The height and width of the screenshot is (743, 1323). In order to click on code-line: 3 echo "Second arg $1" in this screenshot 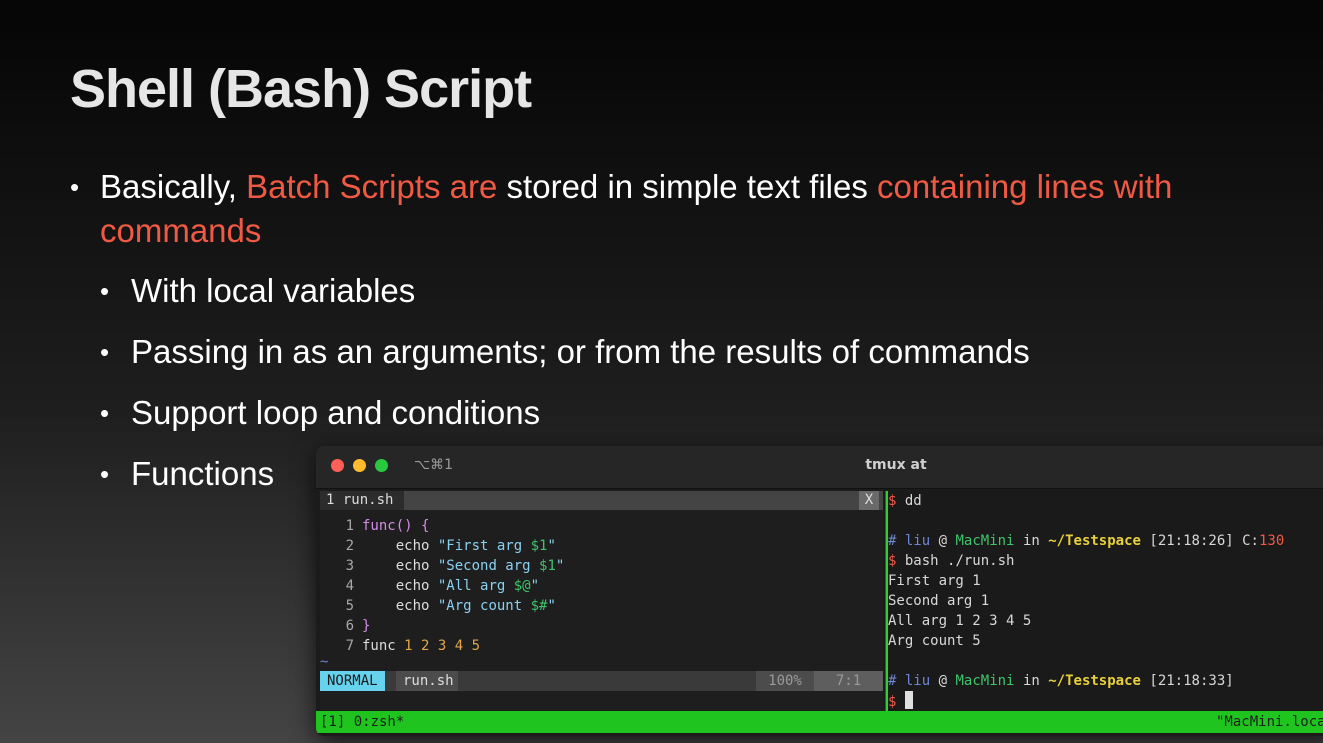, I will do `click(442, 566)`.